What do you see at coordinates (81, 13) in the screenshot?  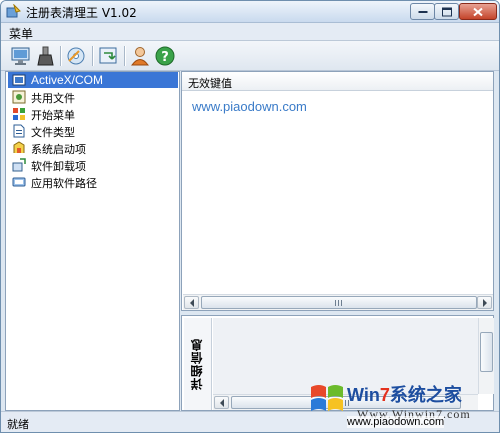 I see `window-title: 注册表清理王 V1.02` at bounding box center [81, 13].